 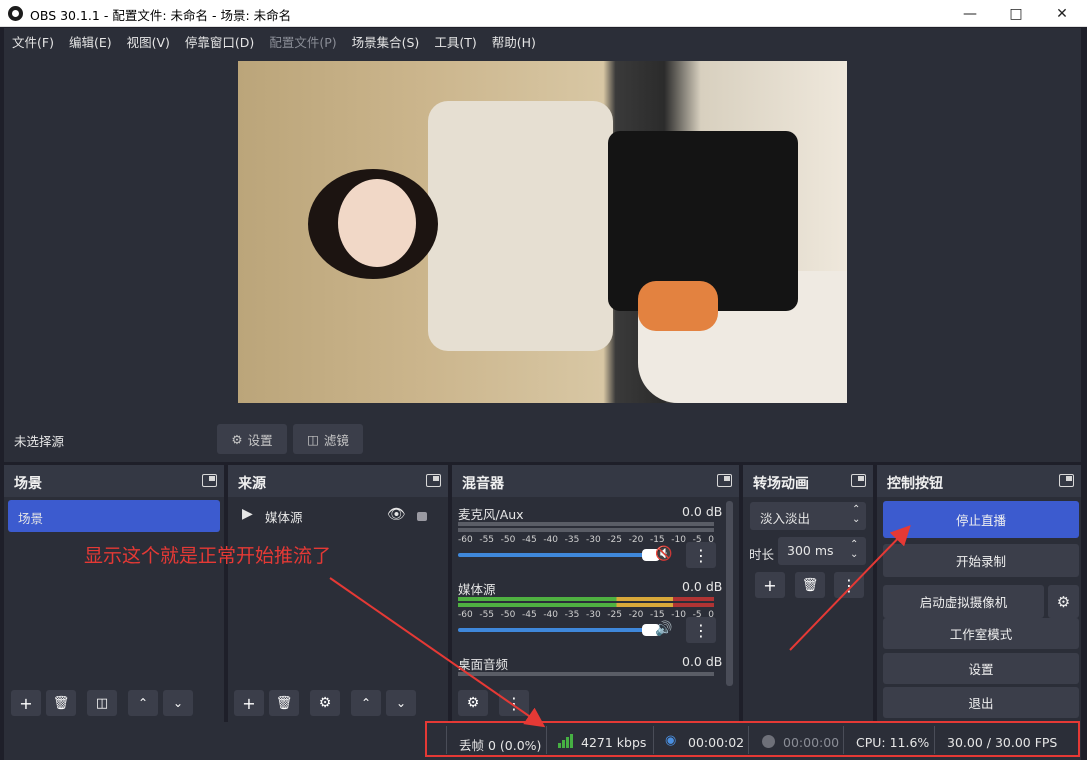 I want to click on menu-help: 帮助(H), so click(x=513, y=39).